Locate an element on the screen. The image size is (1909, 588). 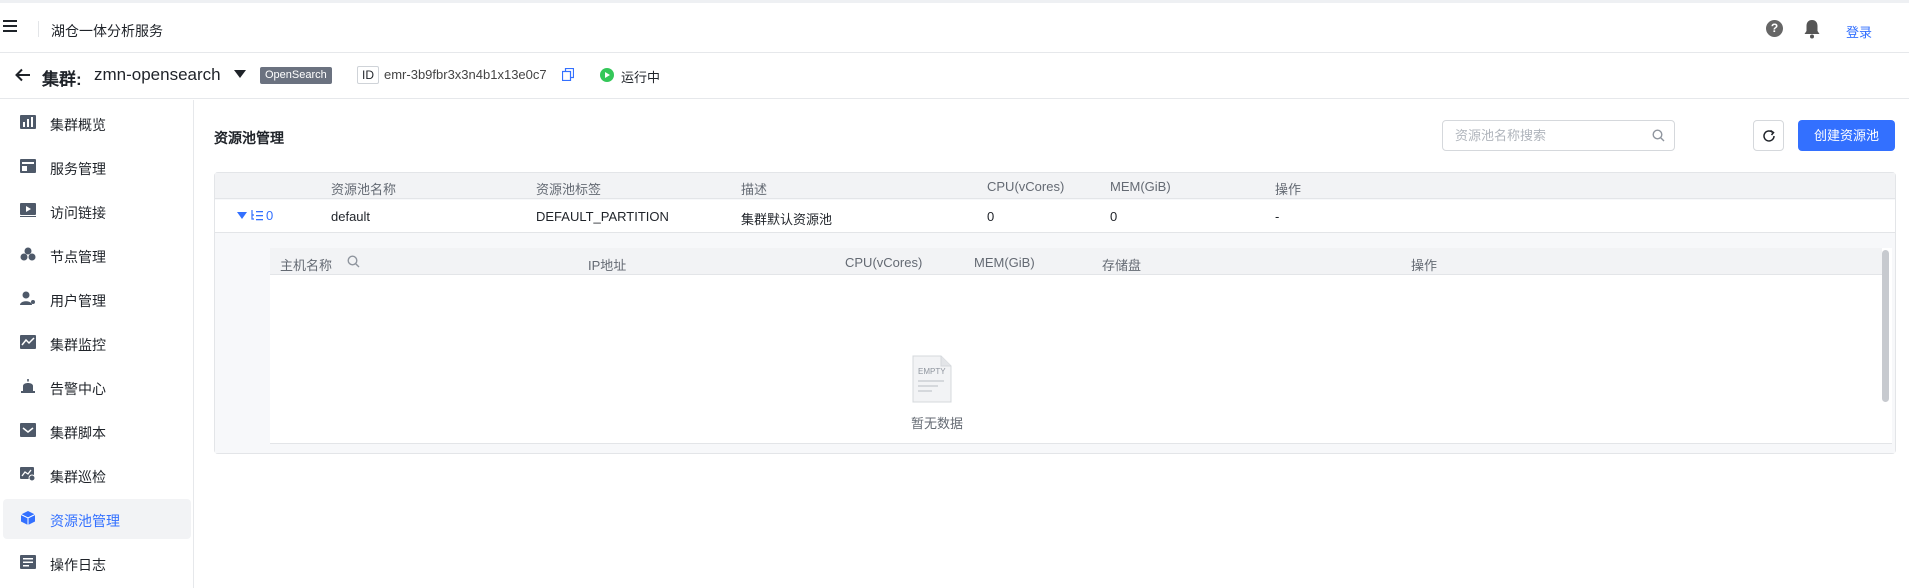
sidebar-item-label: 节点管理 is located at coordinates (78, 257).